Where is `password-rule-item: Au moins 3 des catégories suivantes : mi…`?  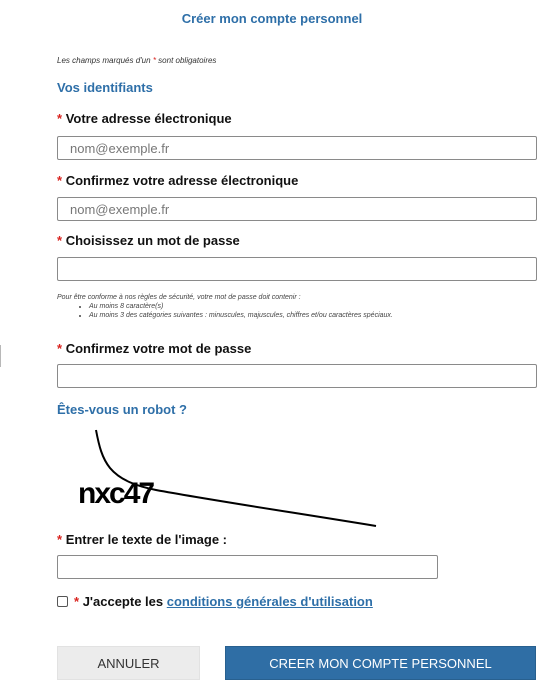 password-rule-item: Au moins 3 des catégories suivantes : mi… is located at coordinates (241, 315).